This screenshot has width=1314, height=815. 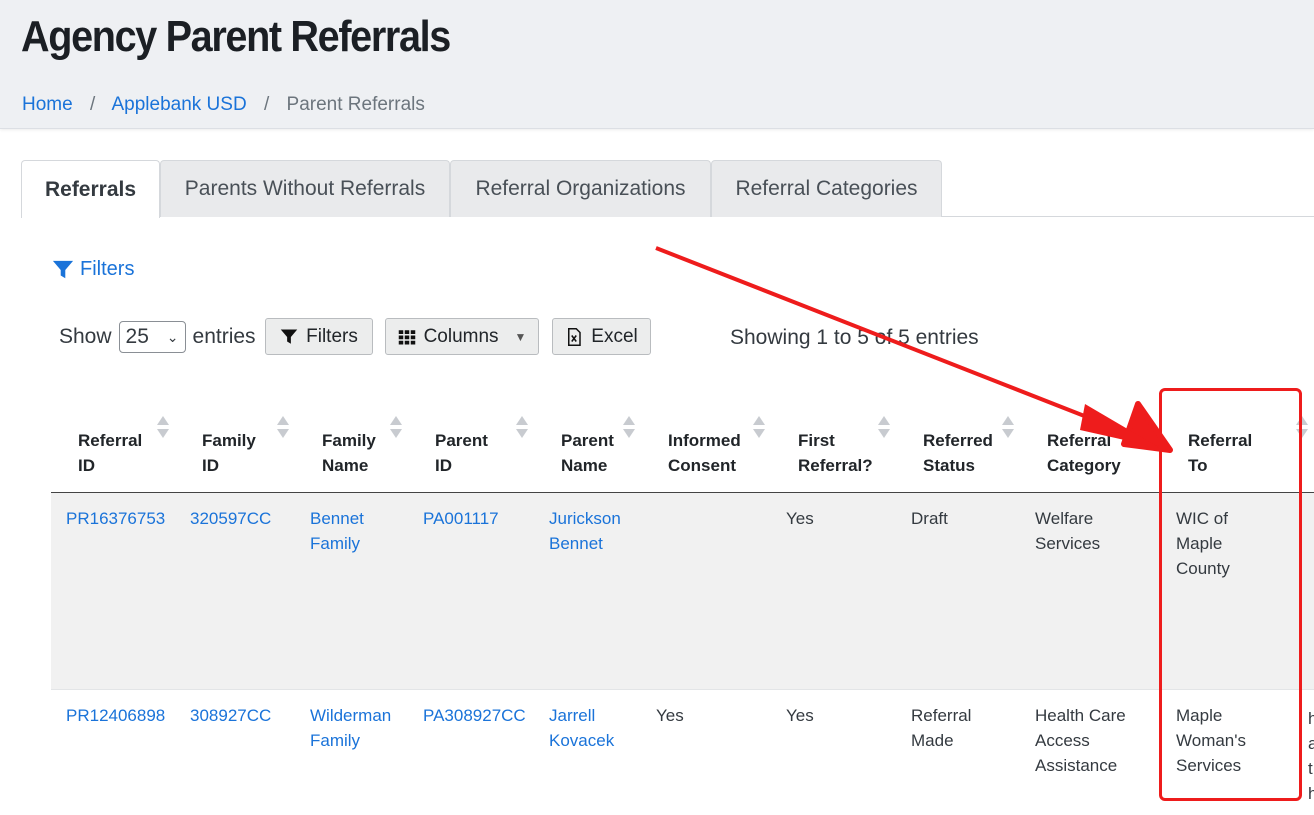 I want to click on family-name-link: Bennet Family, so click(x=337, y=531).